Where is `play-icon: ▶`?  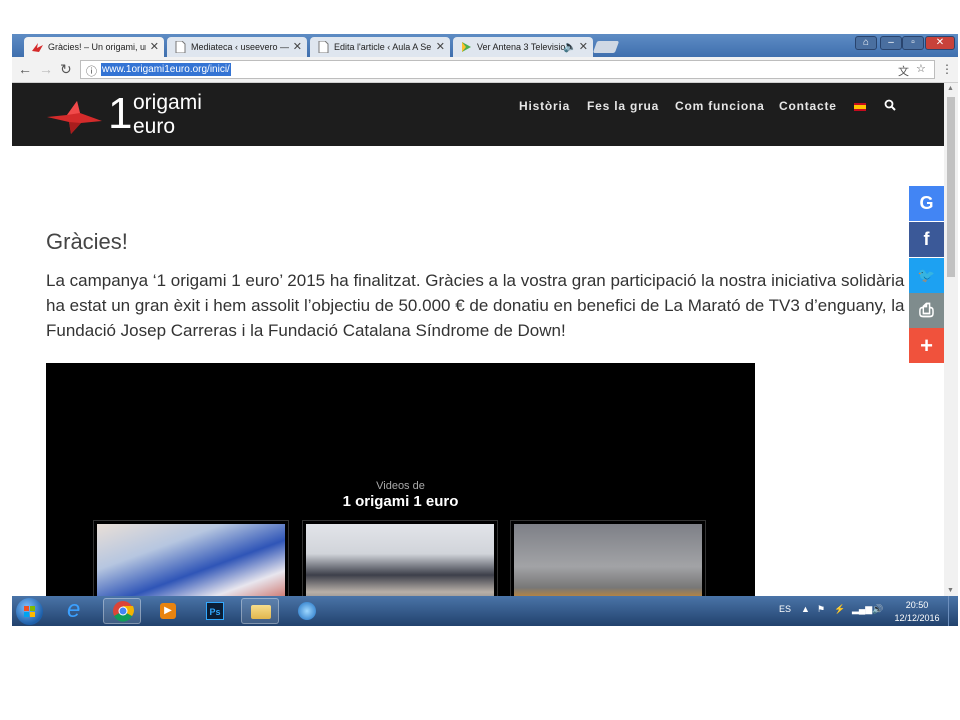
play-icon: ▶ is located at coordinates (168, 611).